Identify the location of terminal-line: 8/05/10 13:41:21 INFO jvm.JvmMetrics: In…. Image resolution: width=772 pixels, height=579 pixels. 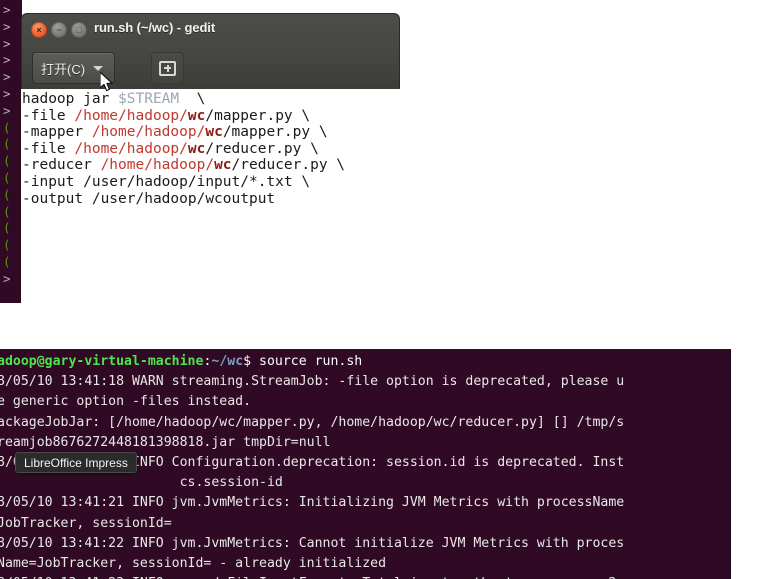
(365, 503).